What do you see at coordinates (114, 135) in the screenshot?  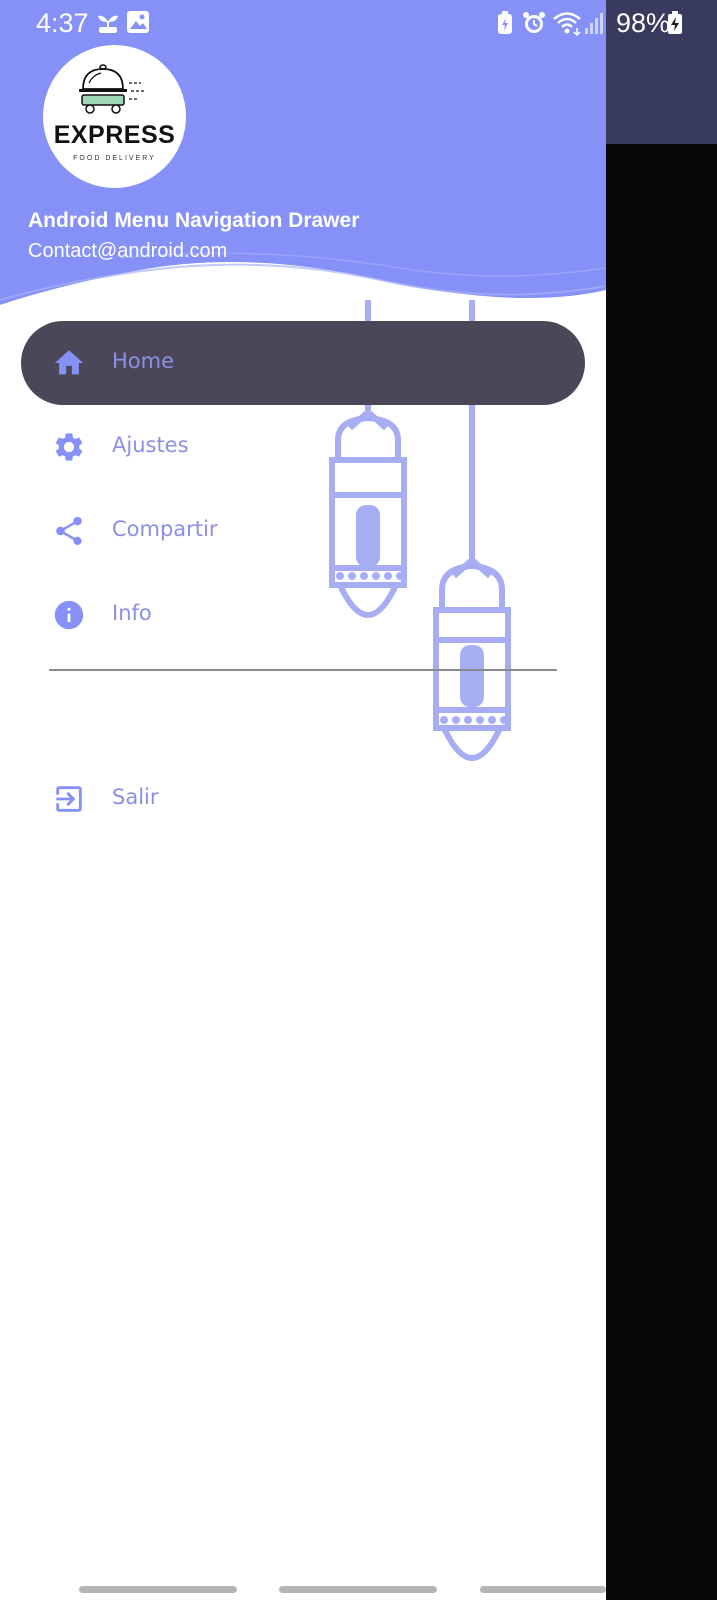 I see `logo-brand-text: EXPRESS` at bounding box center [114, 135].